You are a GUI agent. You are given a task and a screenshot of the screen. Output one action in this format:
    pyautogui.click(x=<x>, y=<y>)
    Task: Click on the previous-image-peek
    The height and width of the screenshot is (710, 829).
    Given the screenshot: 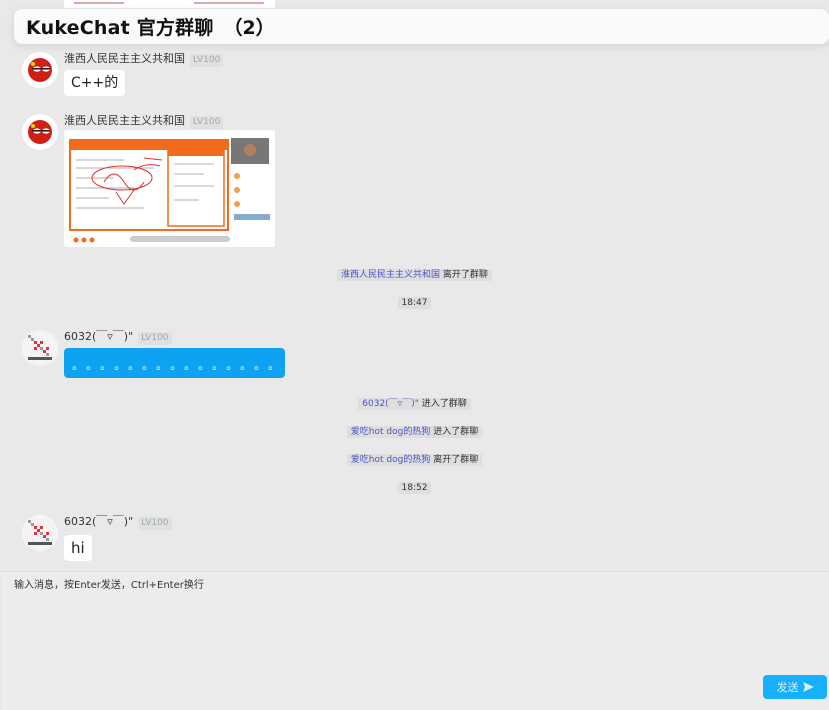 What is the action you would take?
    pyautogui.click(x=169, y=4)
    